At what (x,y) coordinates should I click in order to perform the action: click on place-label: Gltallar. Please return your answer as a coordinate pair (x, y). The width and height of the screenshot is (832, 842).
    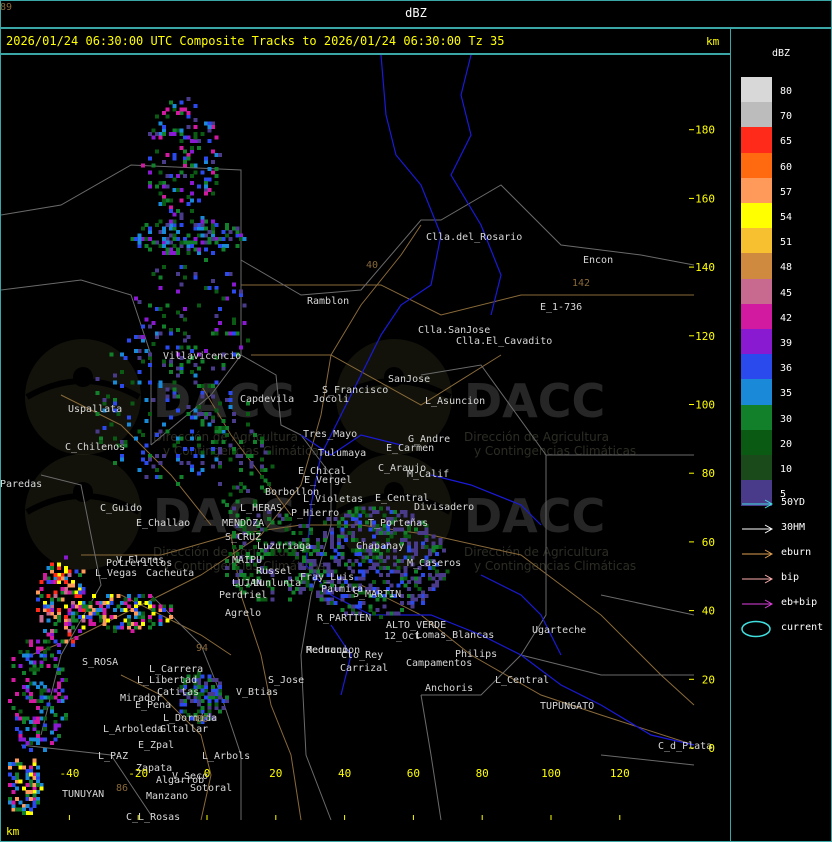
    Looking at the image, I should click on (184, 729).